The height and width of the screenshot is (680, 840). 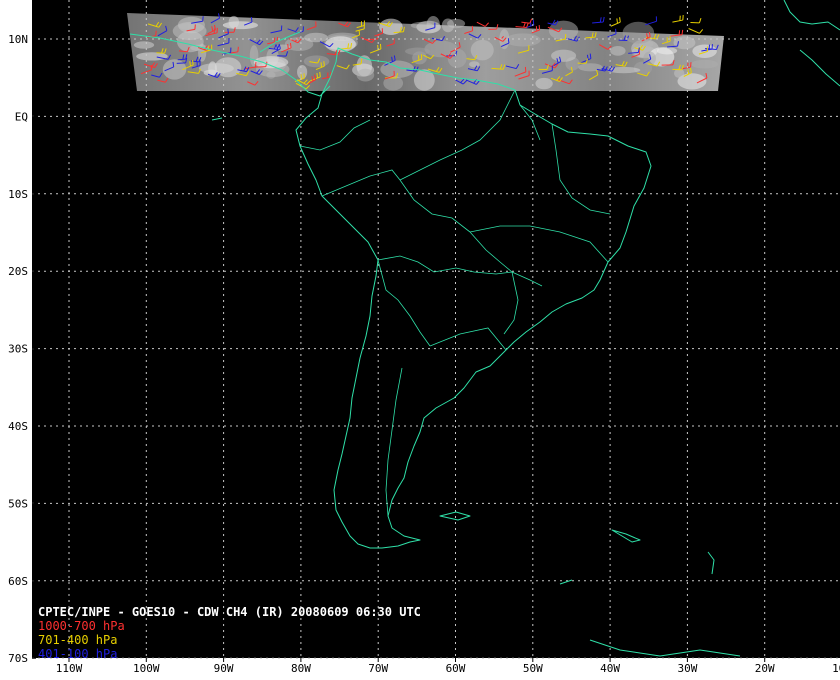 What do you see at coordinates (301, 668) in the screenshot?
I see `longitude-label: 80W` at bounding box center [301, 668].